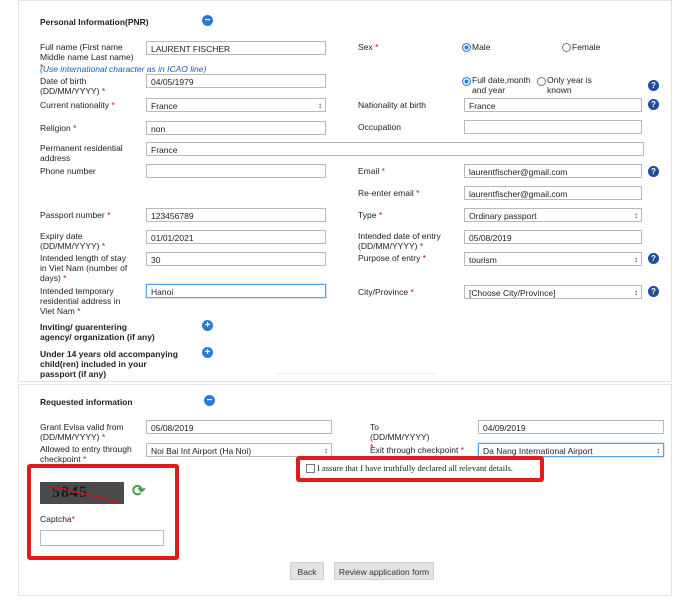 This screenshot has width=700, height=600. I want to click on refresh-captcha-icon: ⟳, so click(138, 492).